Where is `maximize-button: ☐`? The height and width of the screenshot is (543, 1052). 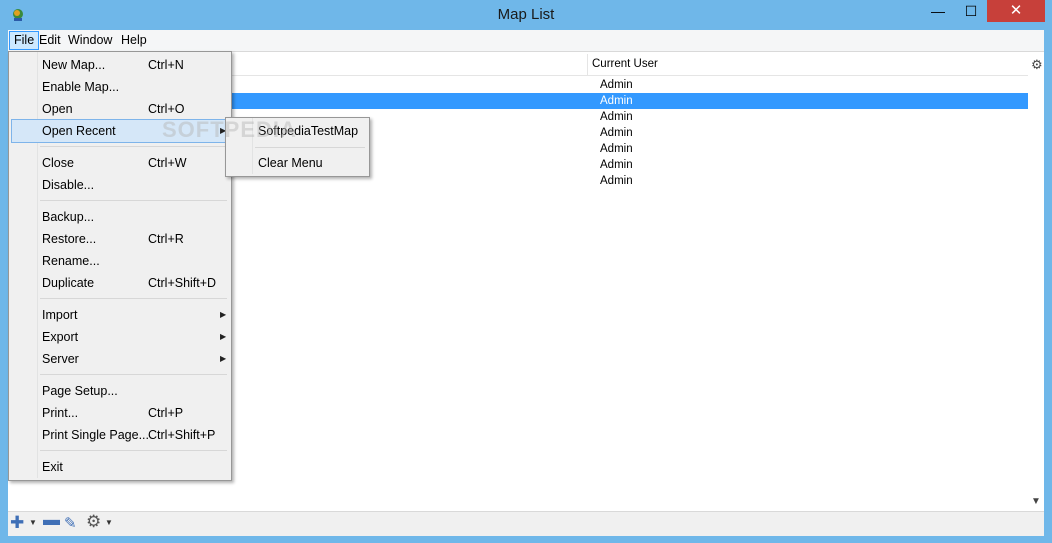 maximize-button: ☐ is located at coordinates (971, 11).